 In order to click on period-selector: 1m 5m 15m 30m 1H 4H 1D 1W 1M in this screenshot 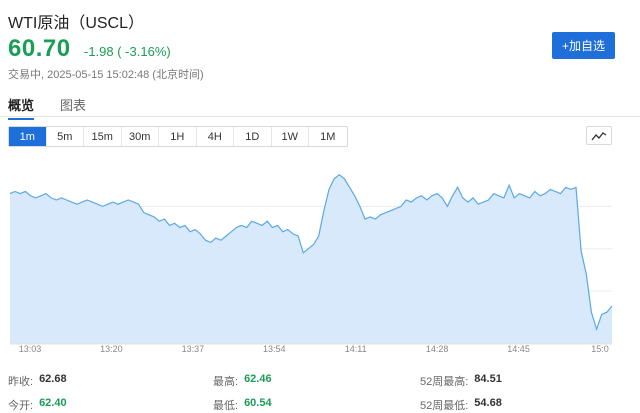, I will do `click(178, 136)`.